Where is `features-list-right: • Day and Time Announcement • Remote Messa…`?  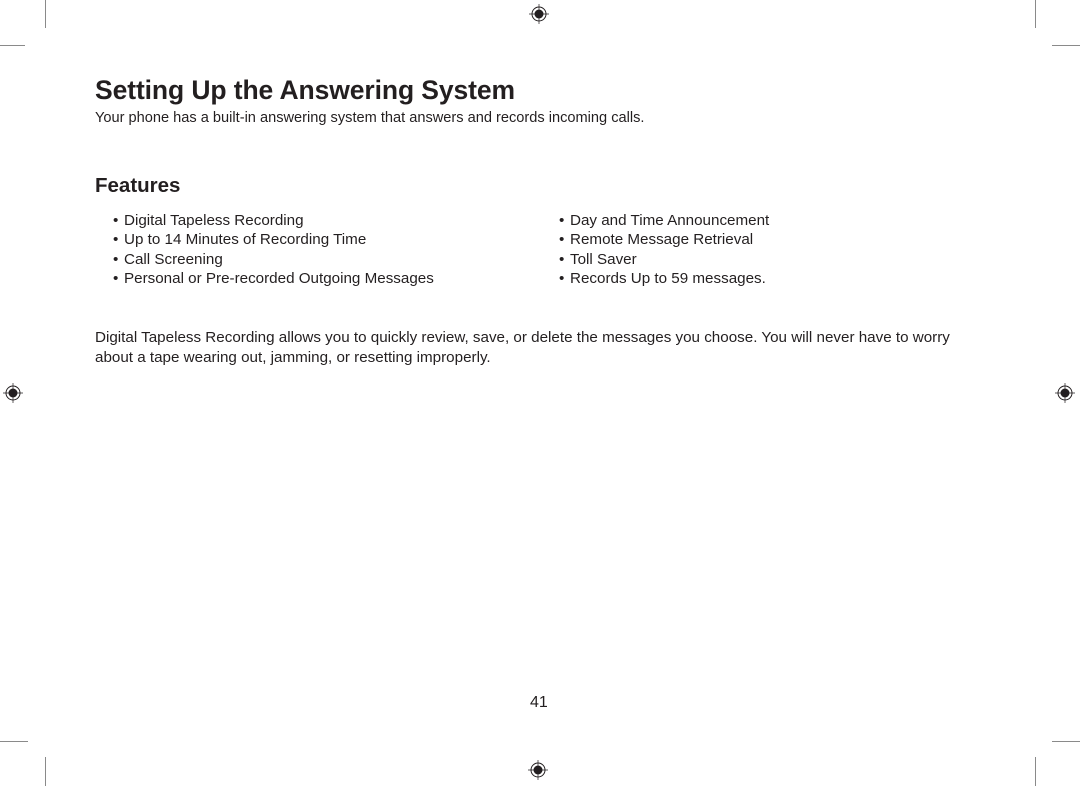
features-list-right: • Day and Time Announcement • Remote Messa… is located at coordinates (664, 249).